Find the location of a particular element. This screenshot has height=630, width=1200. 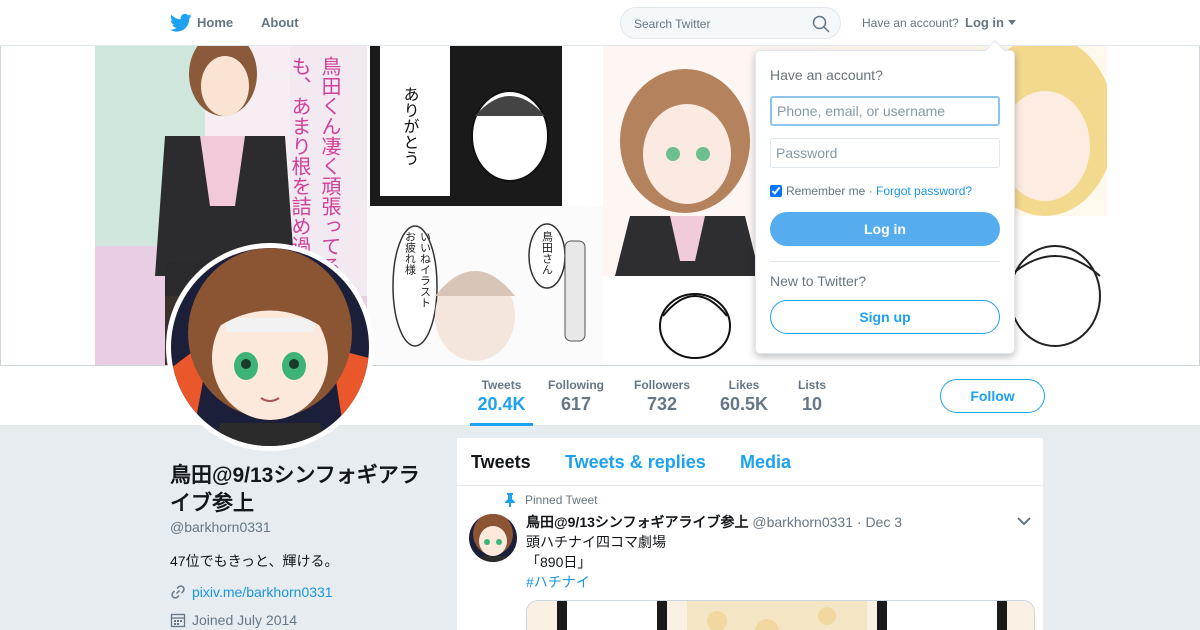

login-dropdown-title: Have an account? is located at coordinates (826, 75).